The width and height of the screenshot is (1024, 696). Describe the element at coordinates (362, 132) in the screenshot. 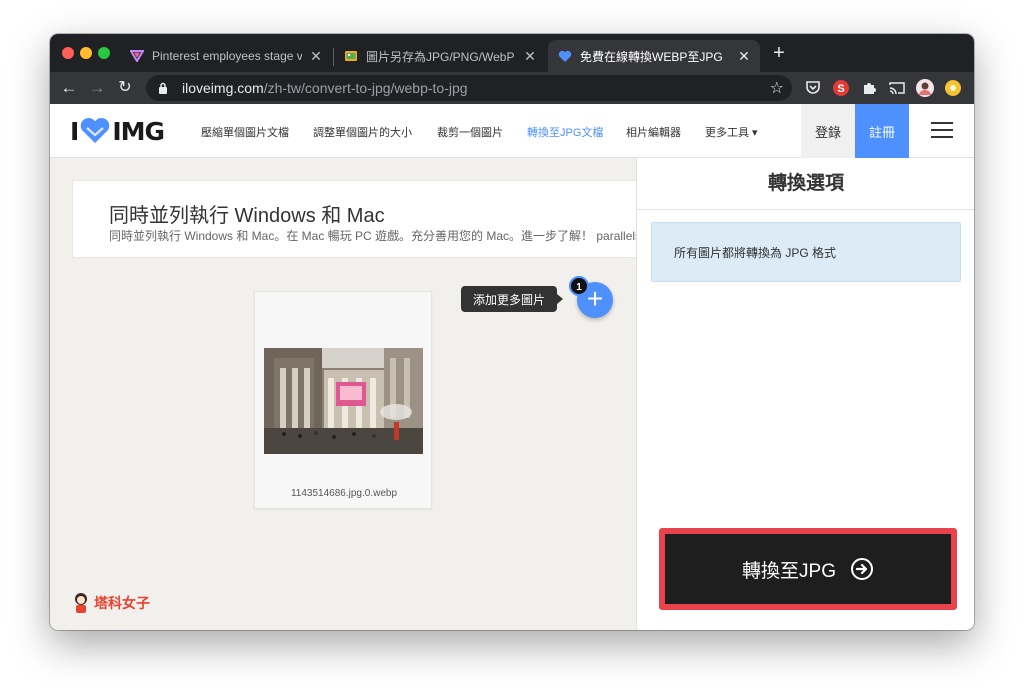

I see `nav-resize-image: 調整單個圖片的大小` at that location.